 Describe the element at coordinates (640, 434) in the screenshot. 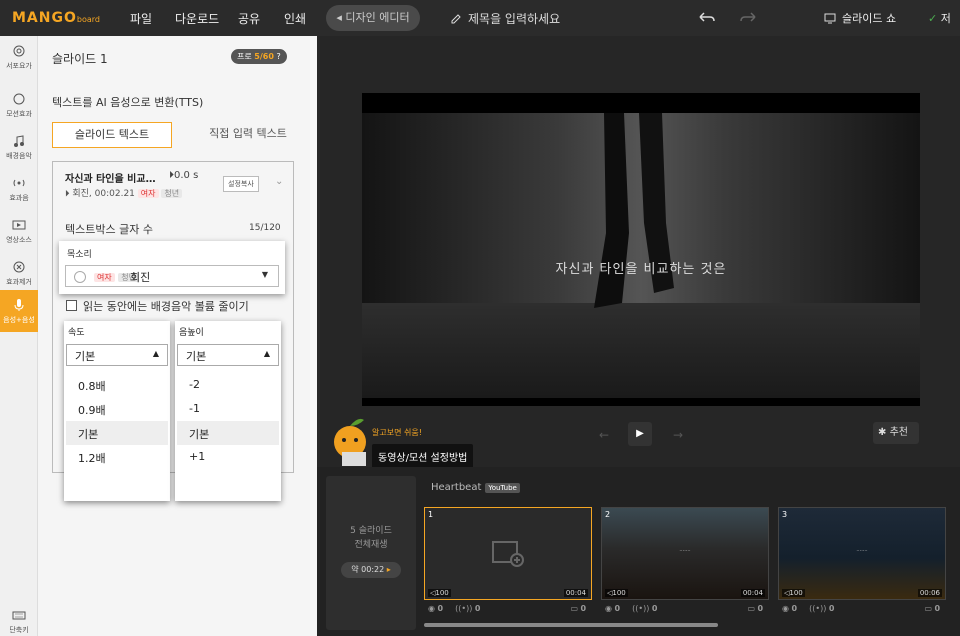

I see `play-button: ▶` at that location.